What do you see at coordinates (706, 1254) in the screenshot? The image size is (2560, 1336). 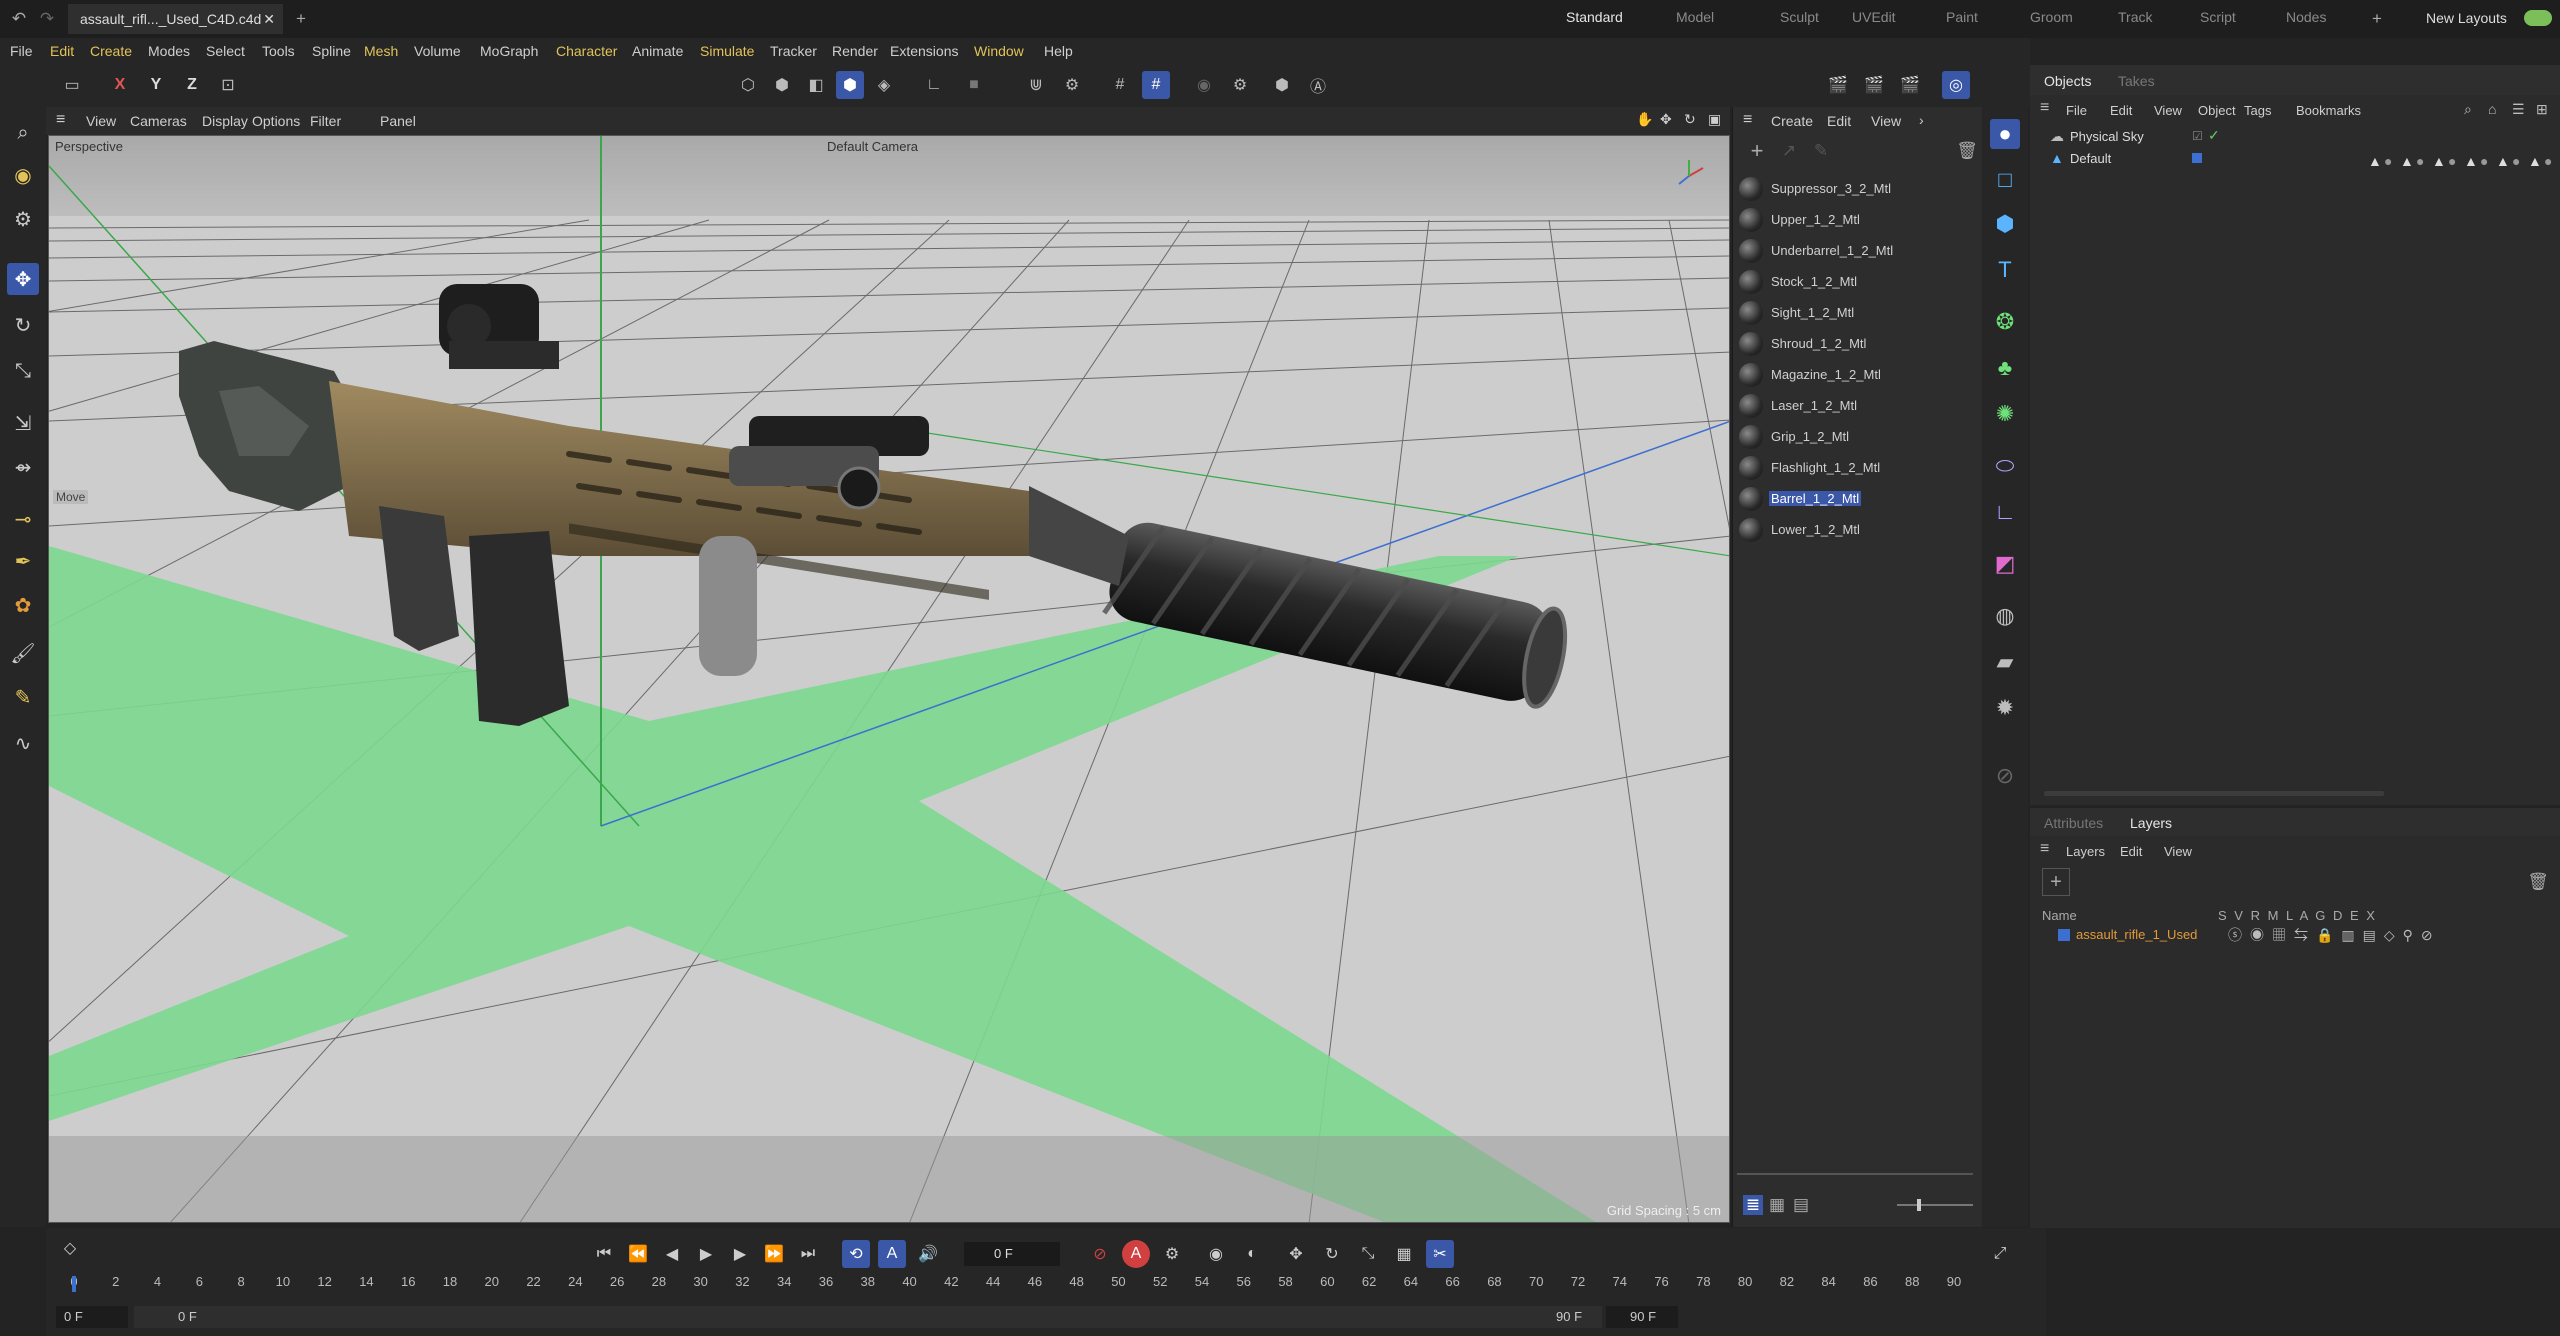 I see `play-icon: ▶` at bounding box center [706, 1254].